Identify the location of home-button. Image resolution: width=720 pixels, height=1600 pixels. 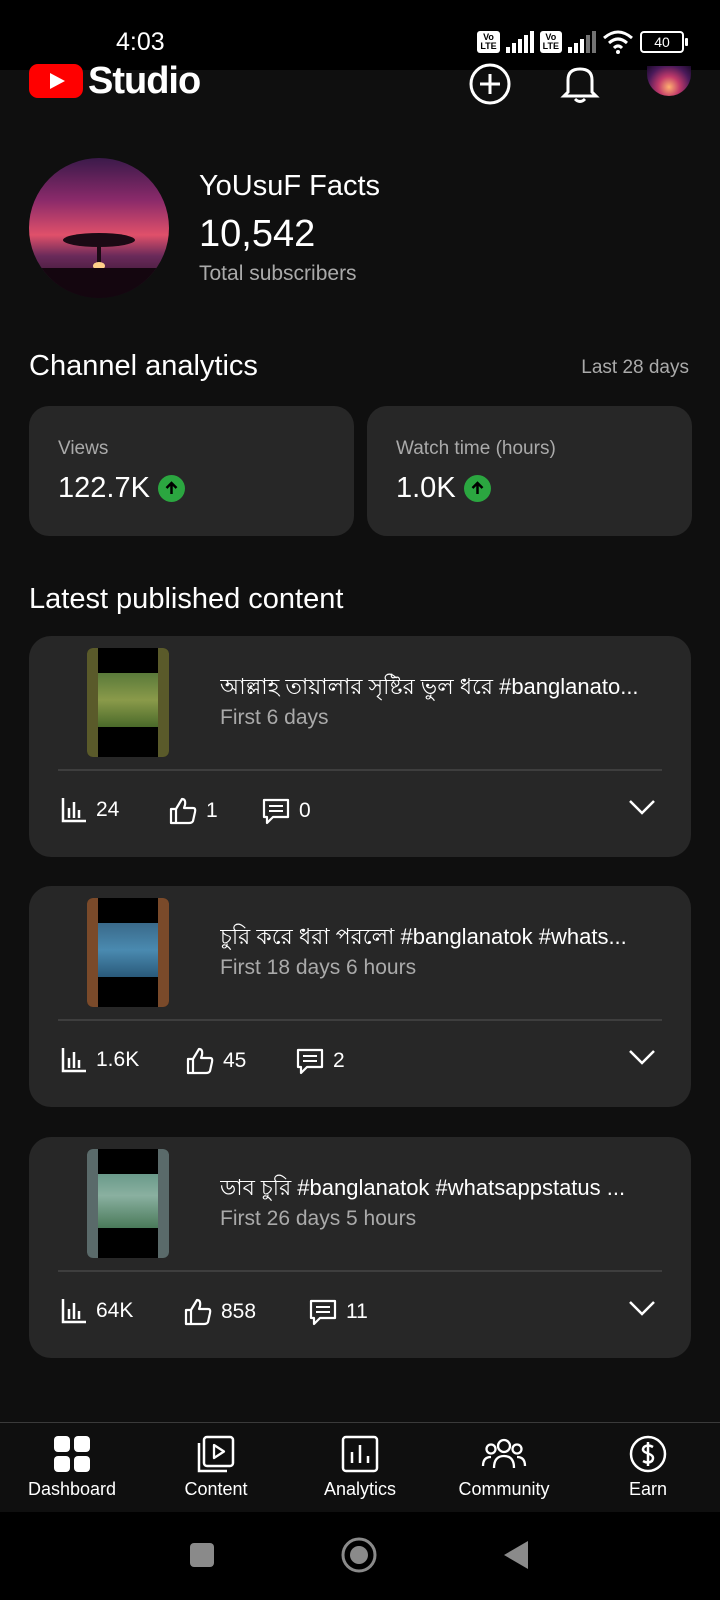
(359, 1557).